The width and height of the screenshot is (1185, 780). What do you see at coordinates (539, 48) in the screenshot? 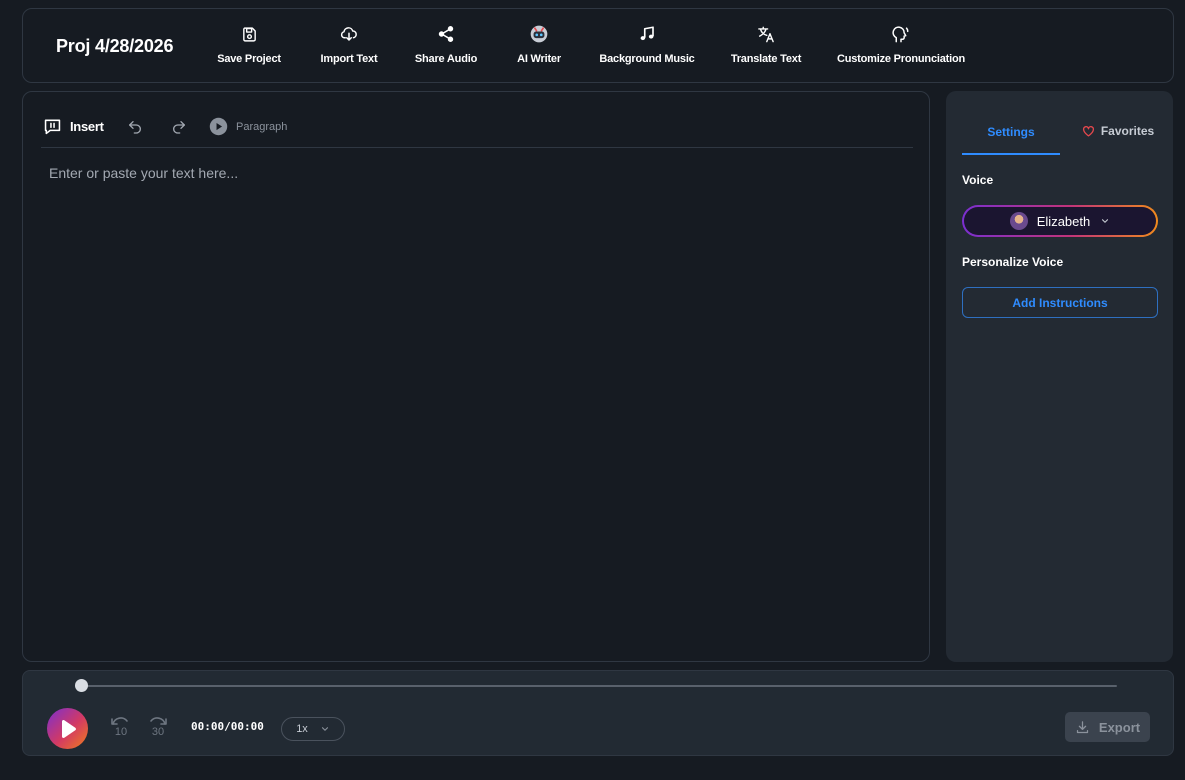
I see `ai-writer-button: AI Writer` at bounding box center [539, 48].